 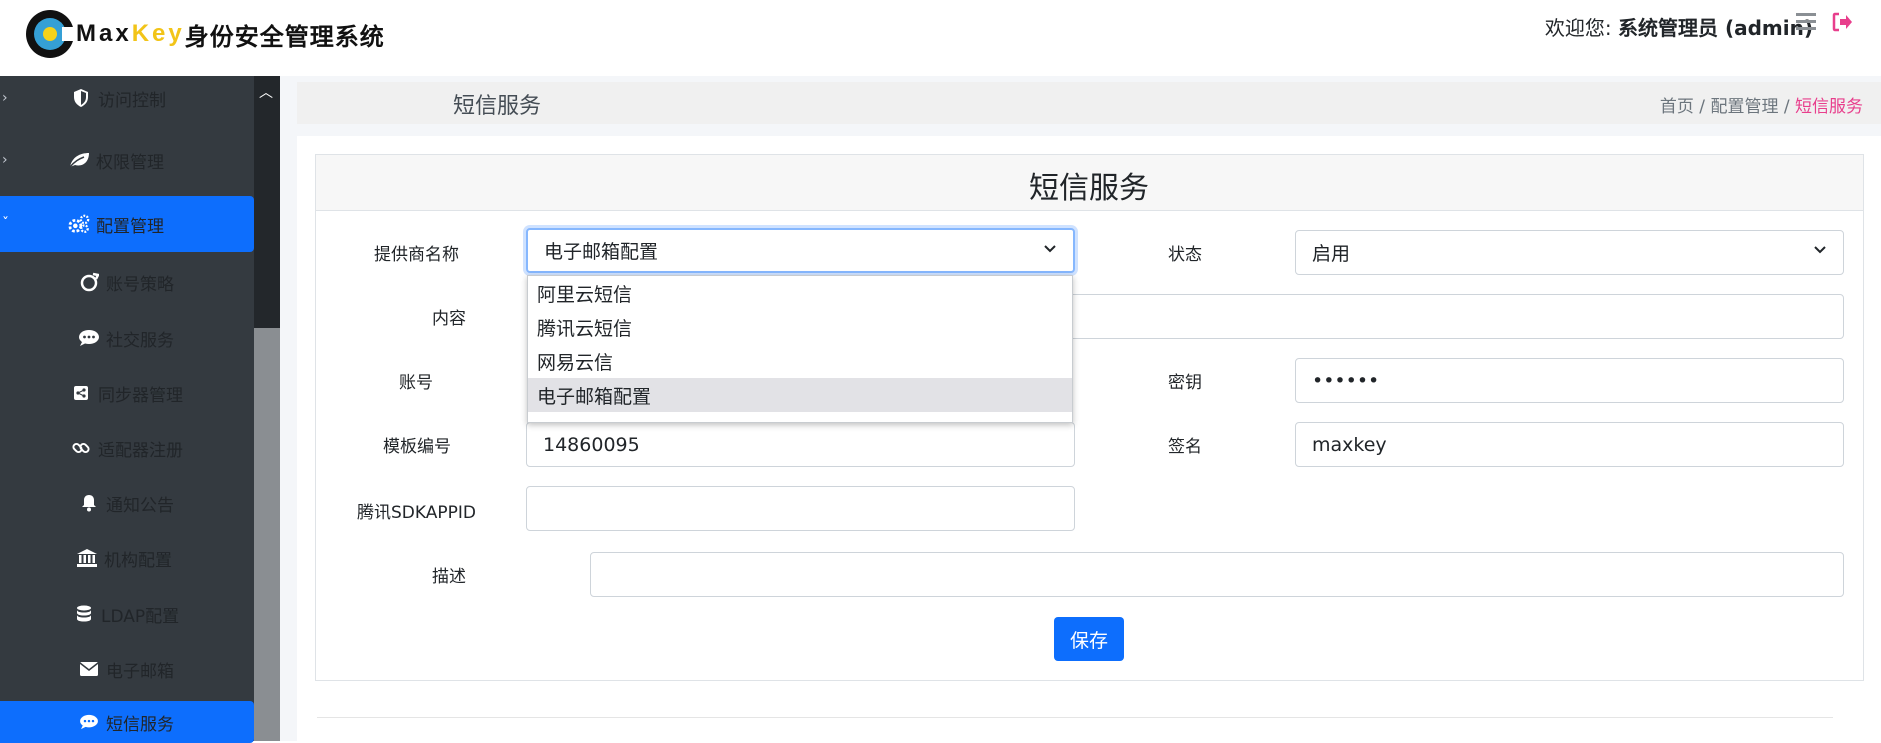 I want to click on status-selected-value: 启用, so click(x=1331, y=254).